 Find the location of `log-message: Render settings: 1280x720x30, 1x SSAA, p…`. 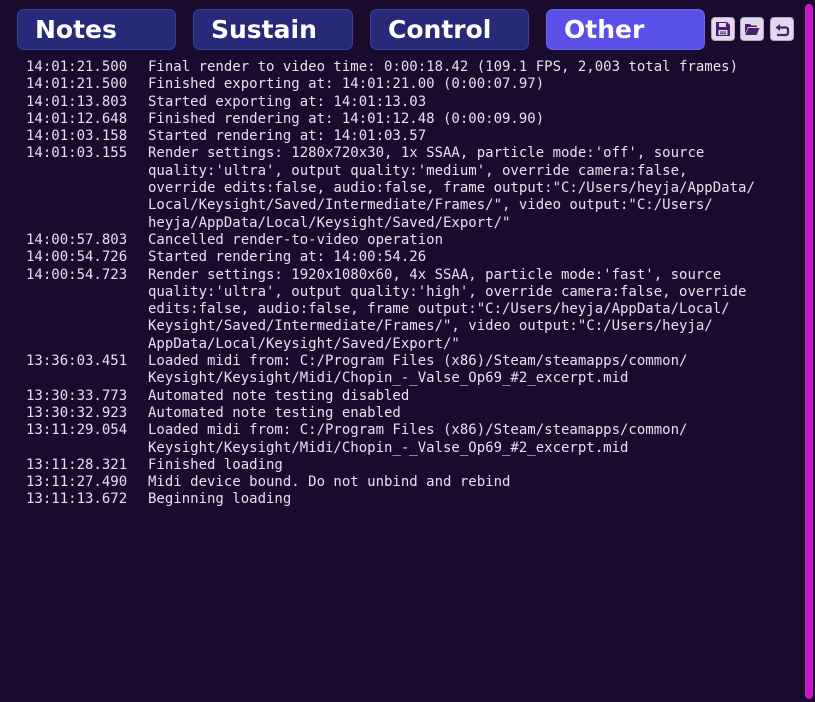

log-message: Render settings: 1280x720x30, 1x SSAA, p… is located at coordinates (451, 188).